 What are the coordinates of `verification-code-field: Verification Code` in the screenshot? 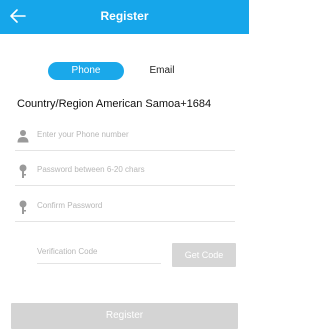 It's located at (99, 253).